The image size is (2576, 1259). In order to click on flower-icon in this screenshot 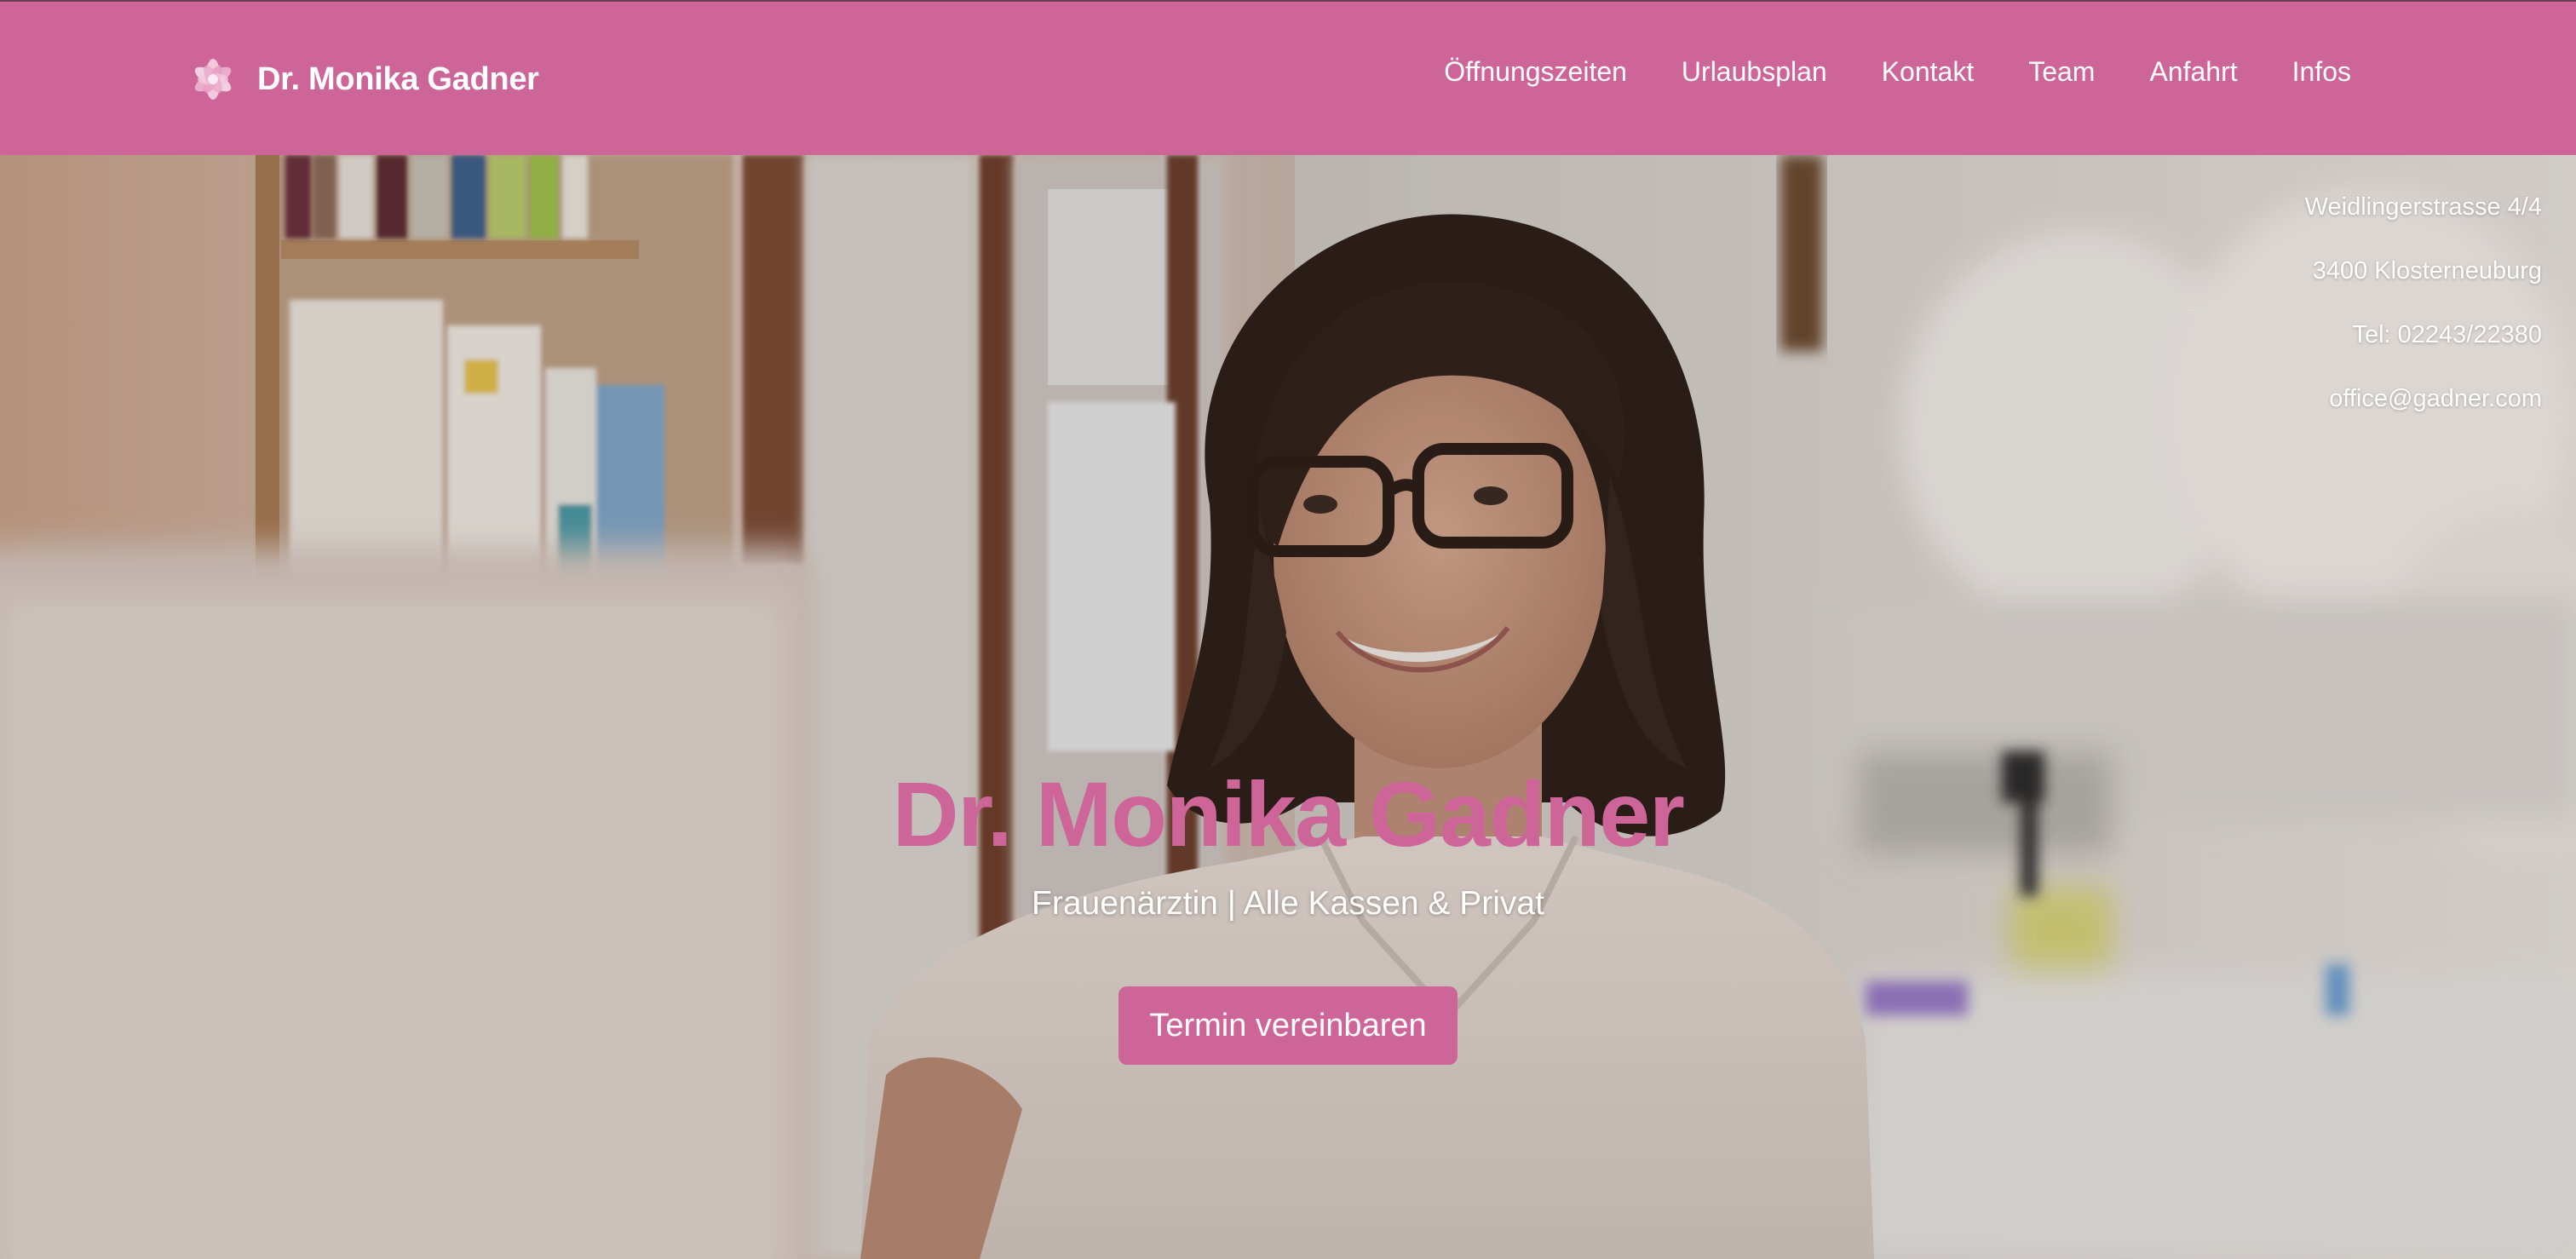, I will do `click(213, 79)`.